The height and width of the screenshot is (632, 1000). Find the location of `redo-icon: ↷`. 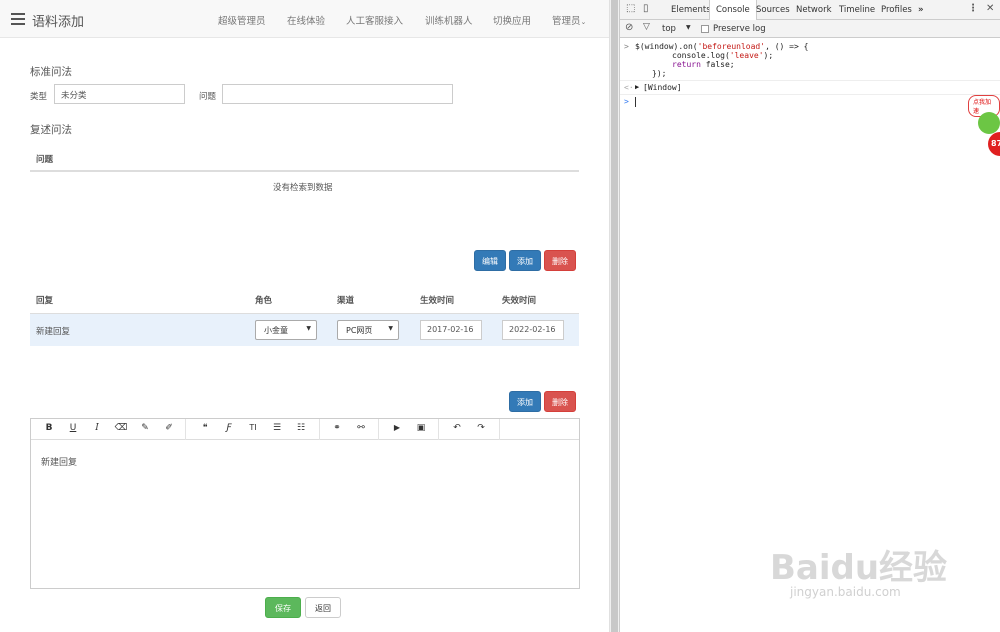

redo-icon: ↷ is located at coordinates (481, 428).